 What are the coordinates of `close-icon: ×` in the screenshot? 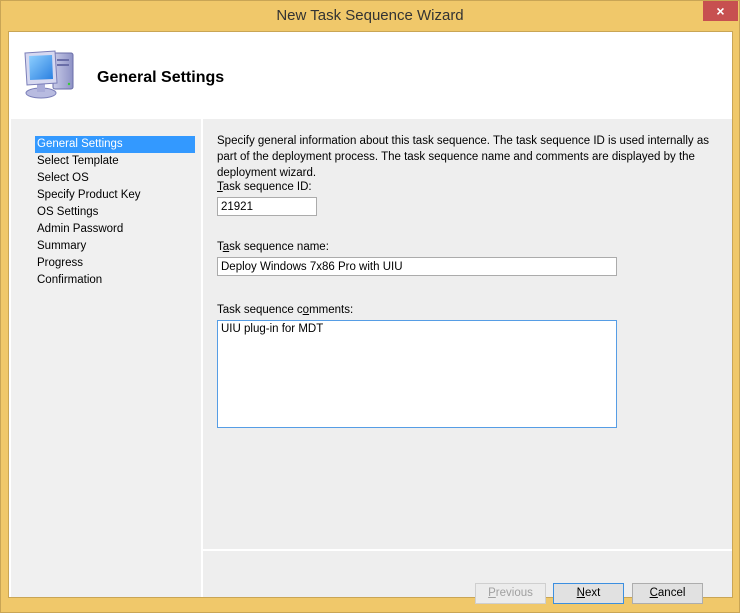 It's located at (720, 11).